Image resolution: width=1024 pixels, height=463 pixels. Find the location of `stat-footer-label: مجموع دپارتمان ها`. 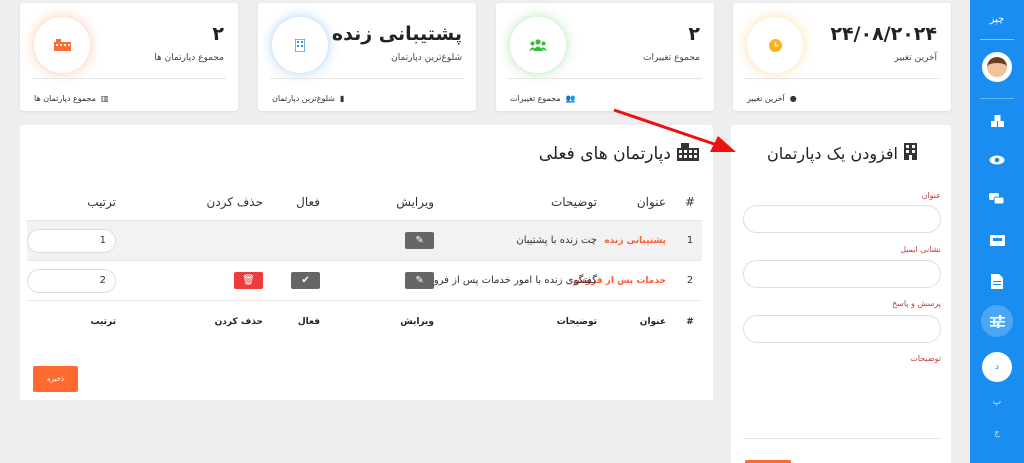

stat-footer-label: مجموع دپارتمان ها is located at coordinates (65, 98).